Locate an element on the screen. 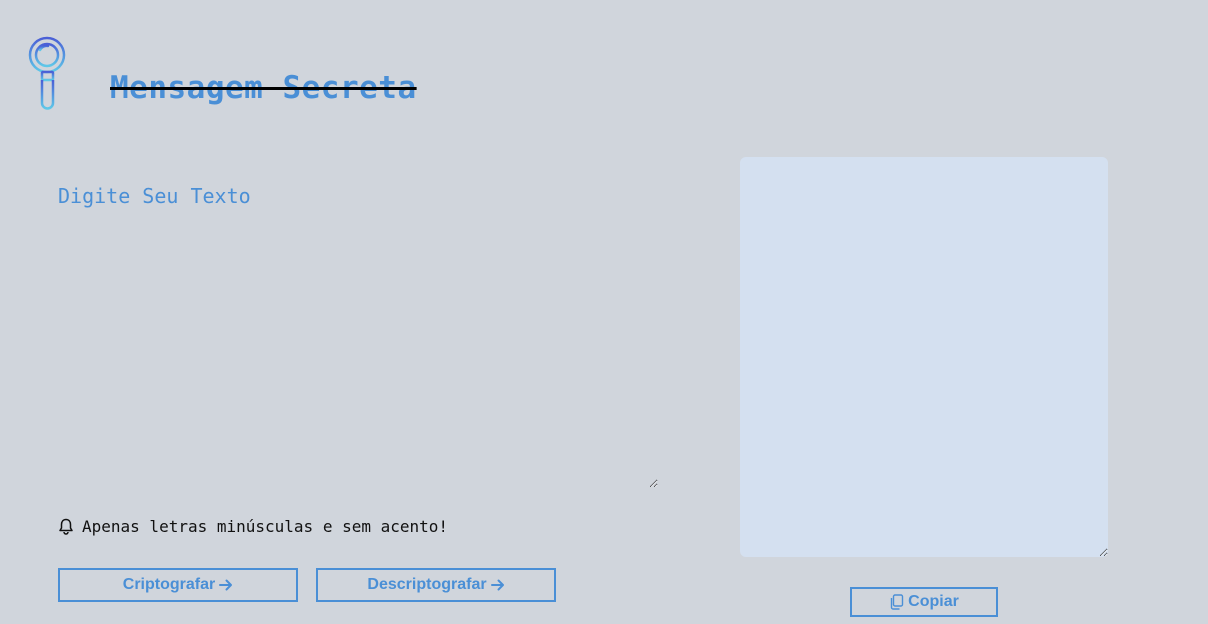 The height and width of the screenshot is (624, 1208). encrypt-button-label: Criptografar is located at coordinates (169, 584).